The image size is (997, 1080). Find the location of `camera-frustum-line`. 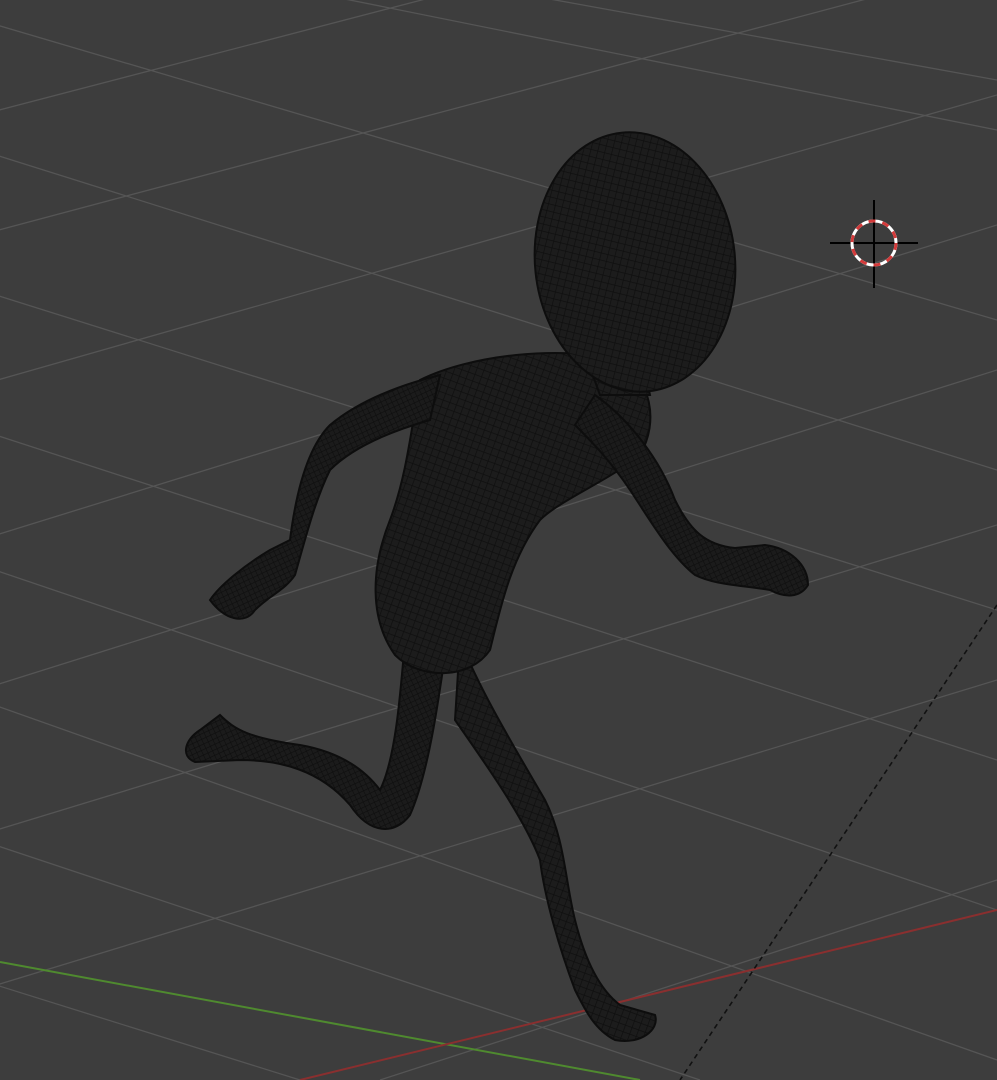

camera-frustum-line is located at coordinates (838, 842).